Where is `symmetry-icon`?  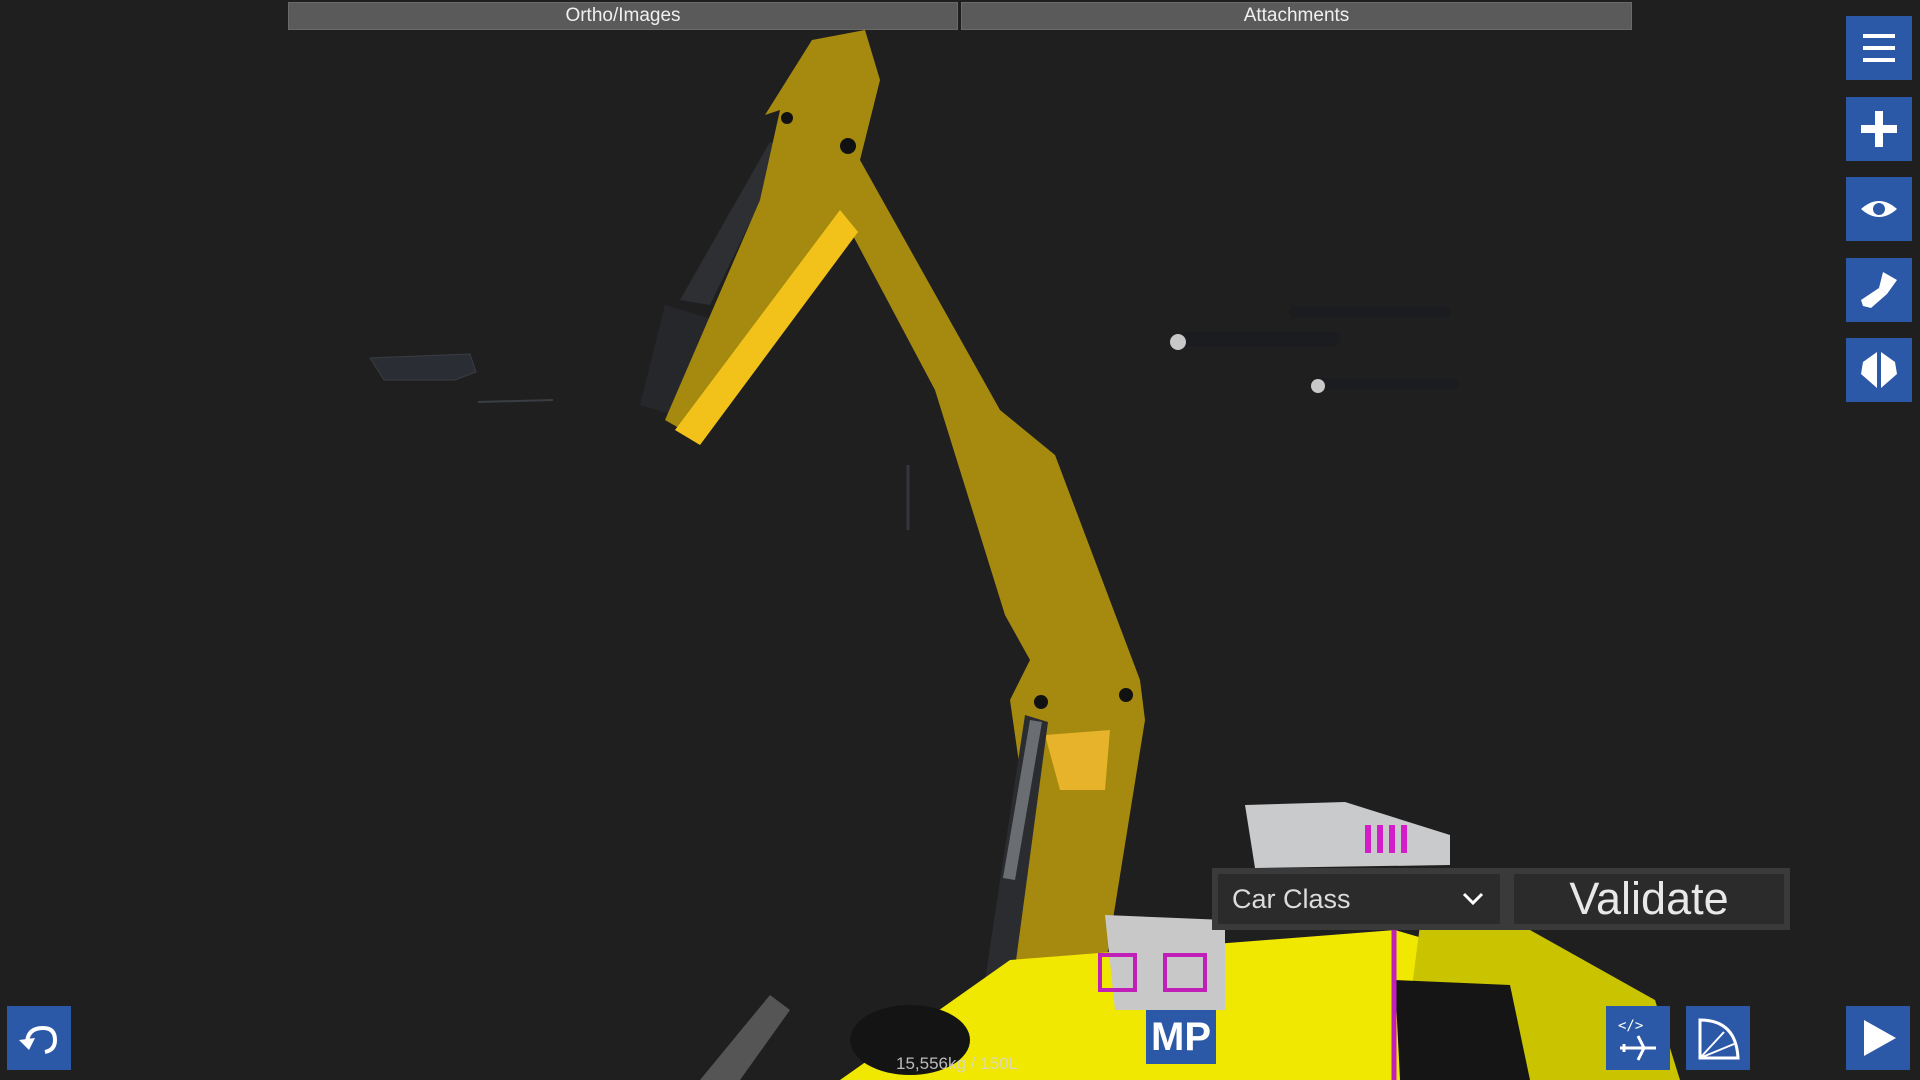 symmetry-icon is located at coordinates (1879, 370).